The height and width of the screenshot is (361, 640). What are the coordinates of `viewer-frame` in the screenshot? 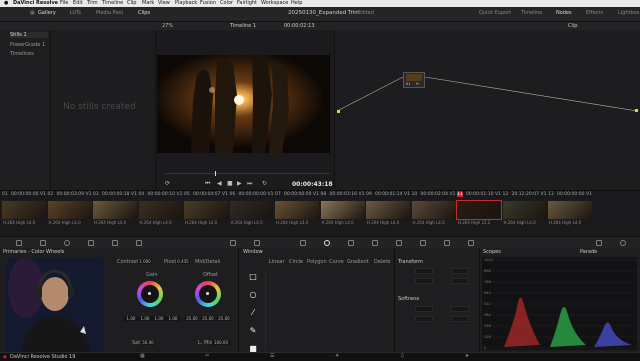 It's located at (243, 104).